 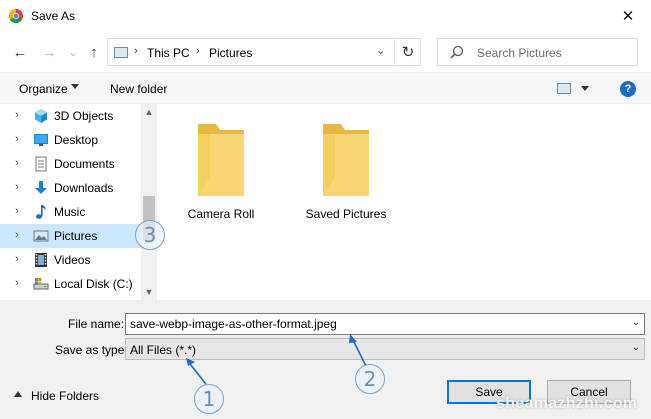 I want to click on forward-button: →, so click(x=49, y=52).